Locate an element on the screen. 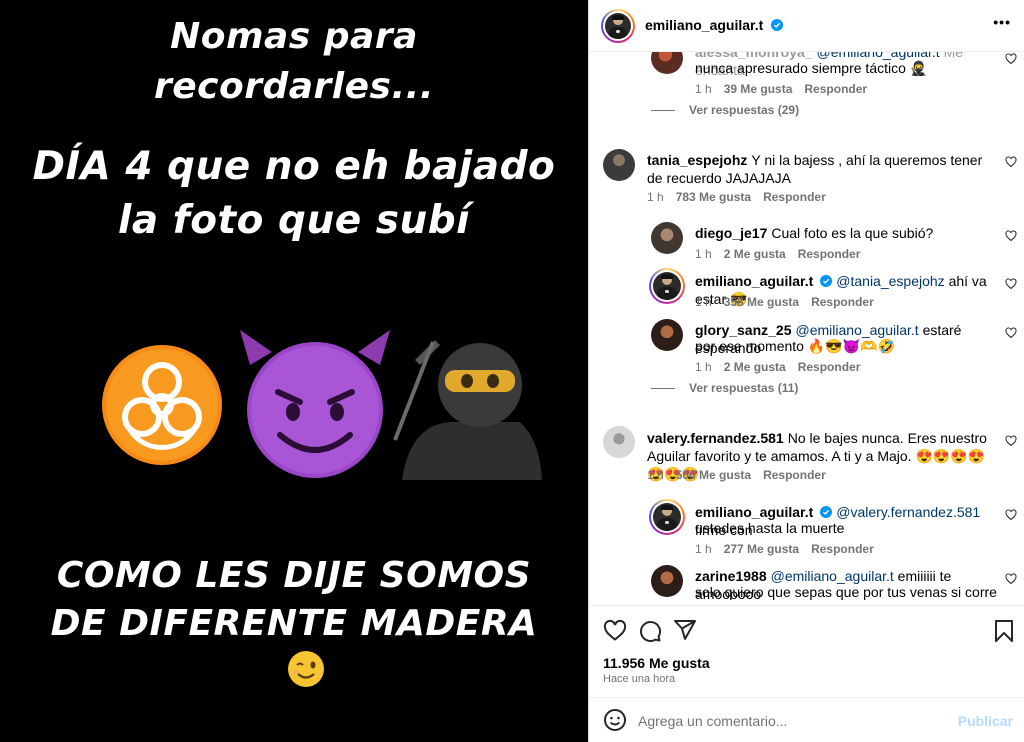 The height and width of the screenshot is (742, 1024). winking-face-emoji is located at coordinates (306, 669).